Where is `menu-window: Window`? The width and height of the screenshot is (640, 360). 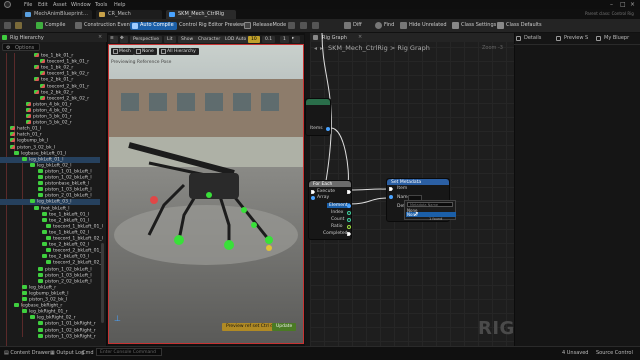
menu-window: Window is located at coordinates (81, 5).